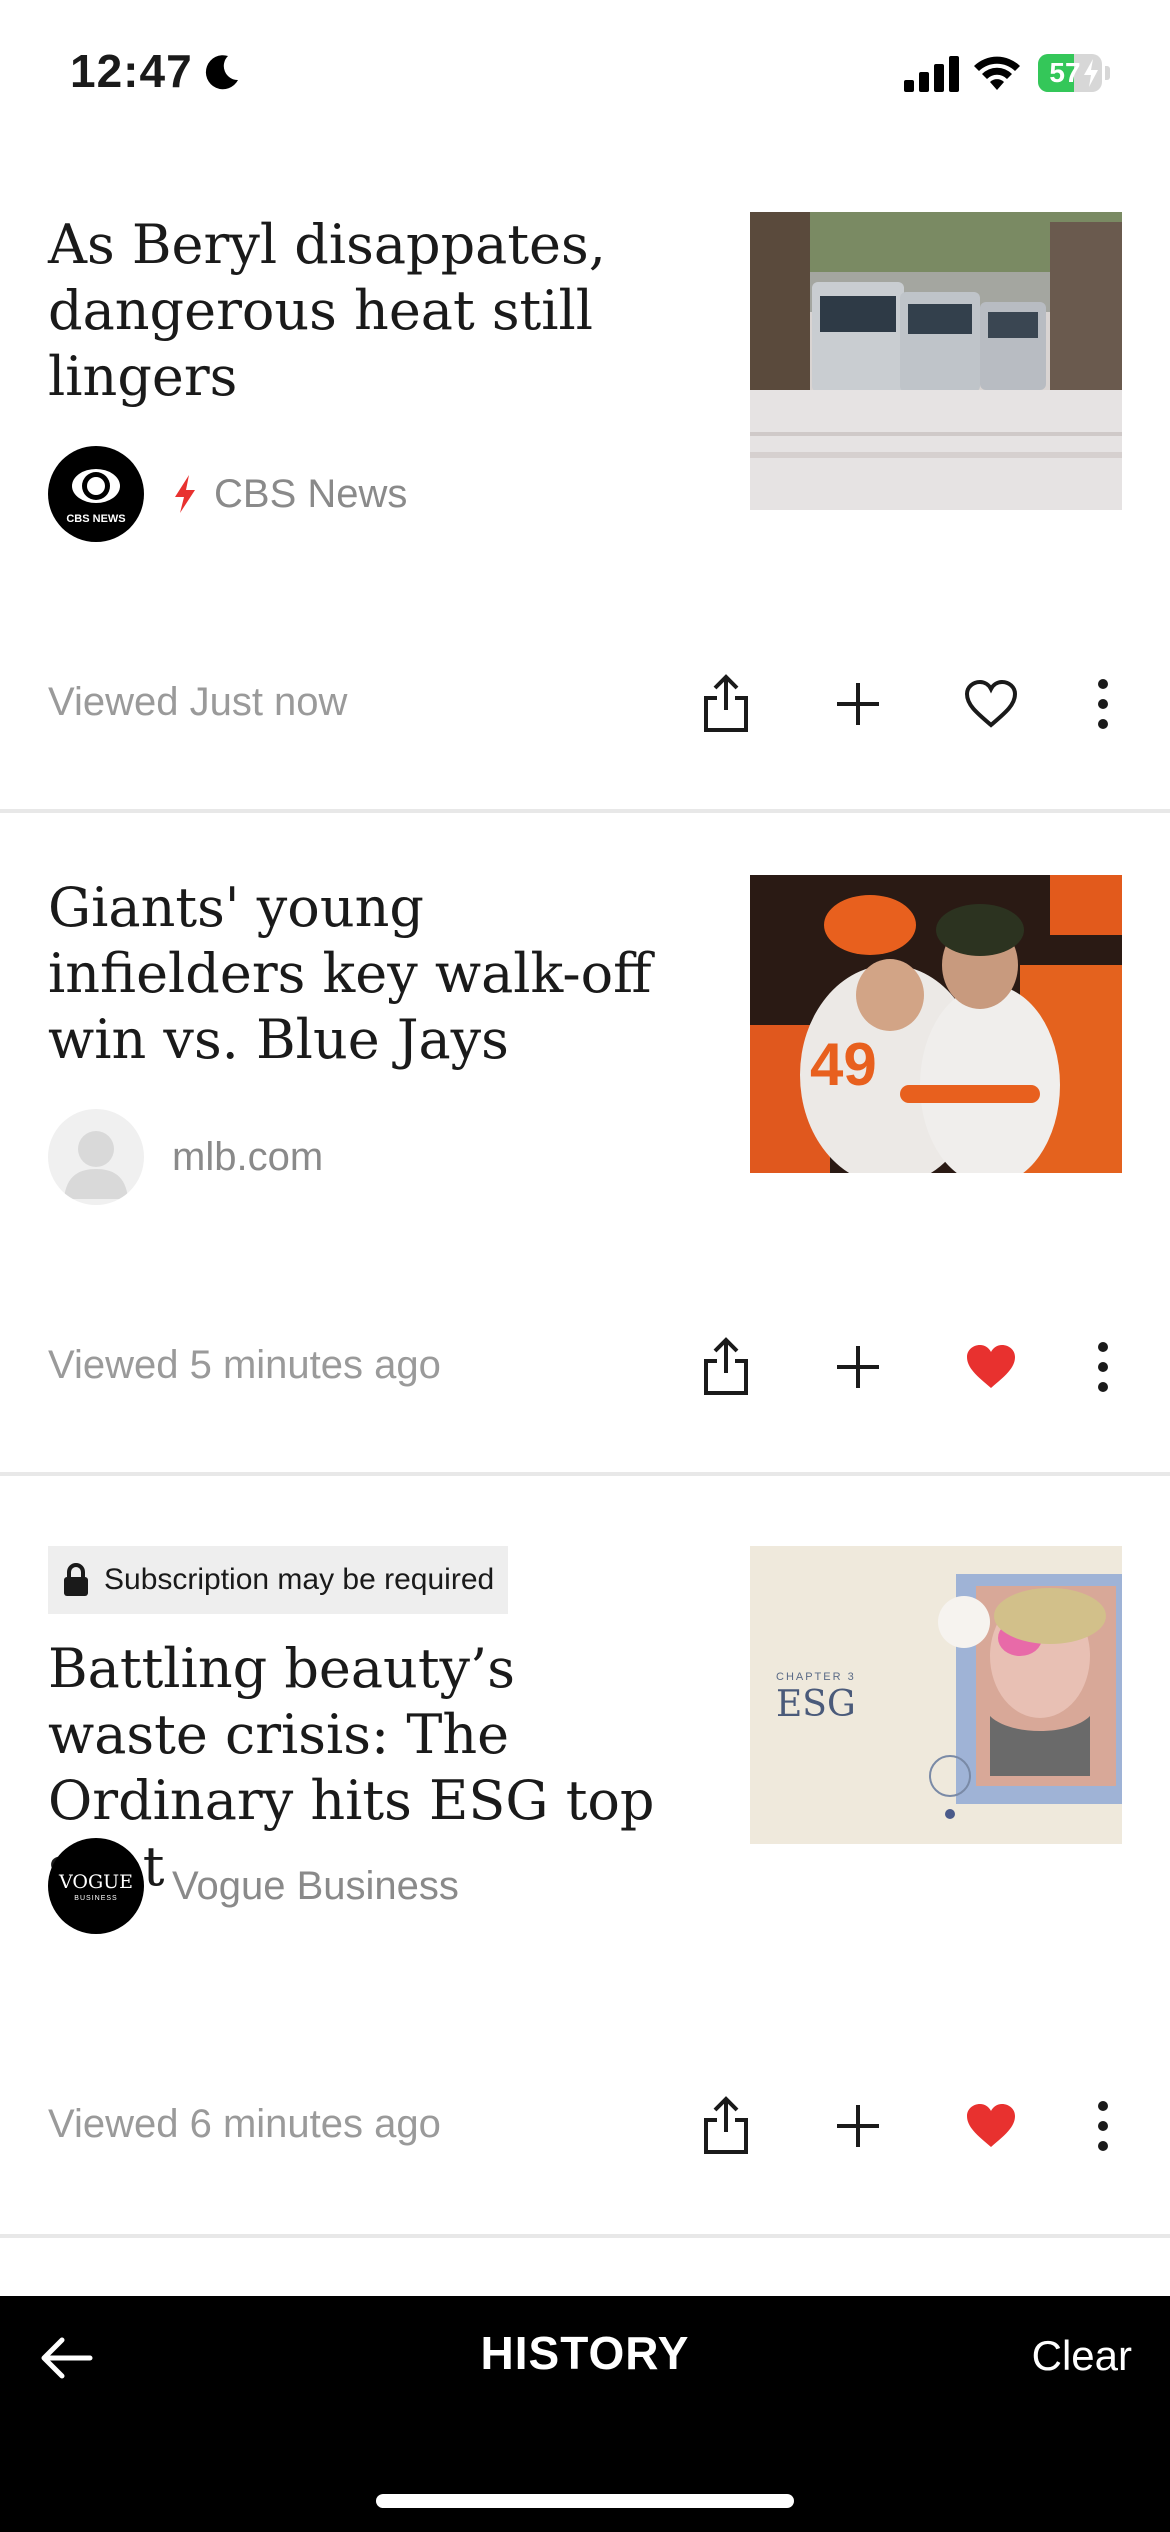 Image resolution: width=1170 pixels, height=2532 pixels. What do you see at coordinates (244, 2124) in the screenshot?
I see `viewed-timestamp: Viewed 6 minutes ago` at bounding box center [244, 2124].